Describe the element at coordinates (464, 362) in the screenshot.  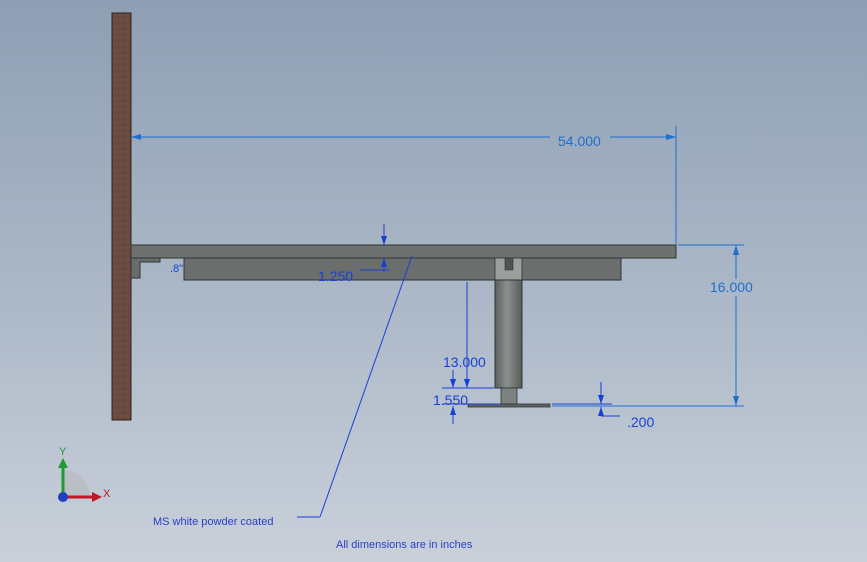
I see `dimension-label-column-height: 13.000` at that location.